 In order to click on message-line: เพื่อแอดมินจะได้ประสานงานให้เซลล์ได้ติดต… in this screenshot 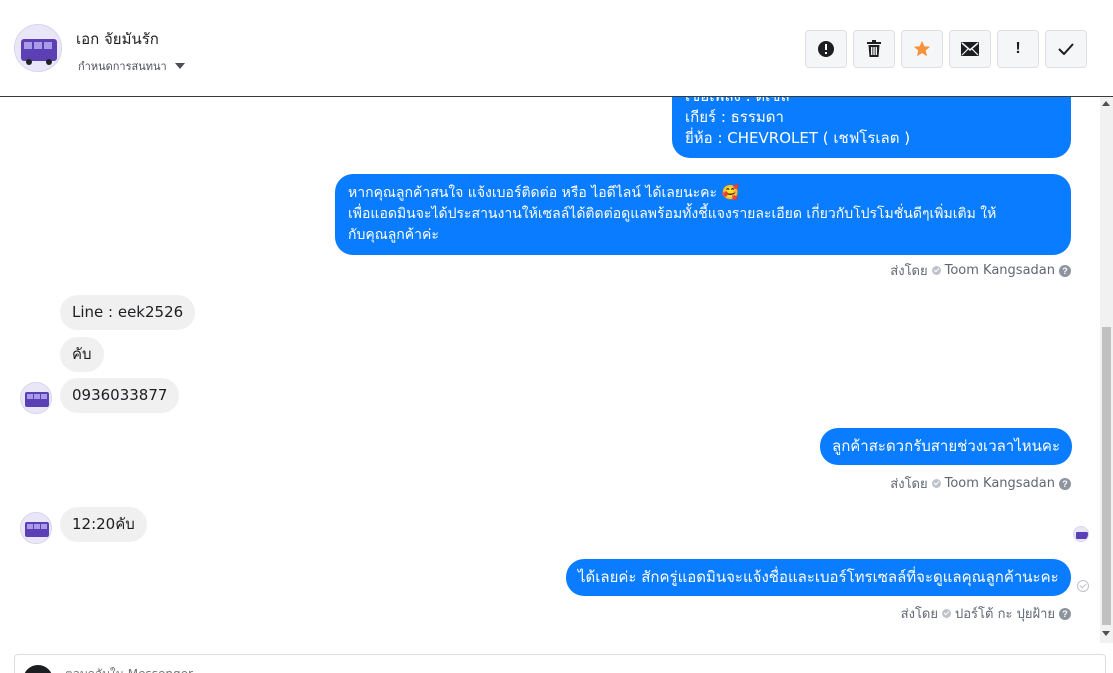, I will do `click(672, 214)`.